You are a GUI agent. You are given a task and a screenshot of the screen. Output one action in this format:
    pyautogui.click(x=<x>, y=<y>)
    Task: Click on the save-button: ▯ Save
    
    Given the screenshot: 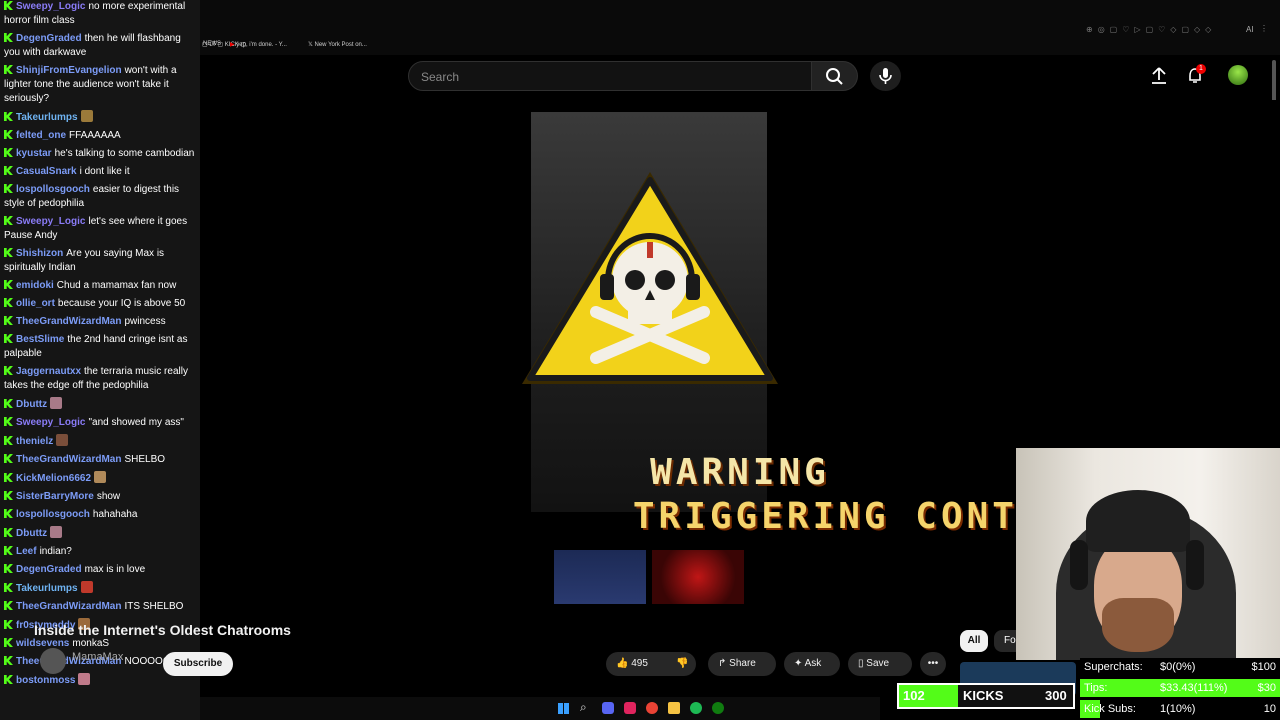 What is the action you would take?
    pyautogui.click(x=880, y=664)
    